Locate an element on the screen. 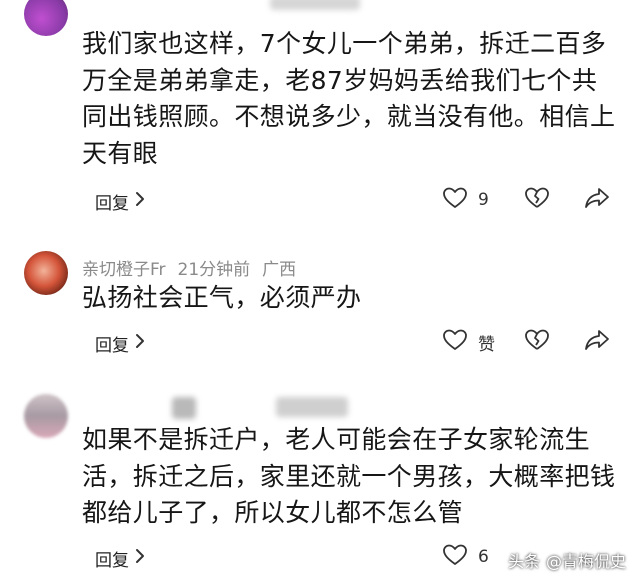  like-button: 6 is located at coordinates (465, 557).